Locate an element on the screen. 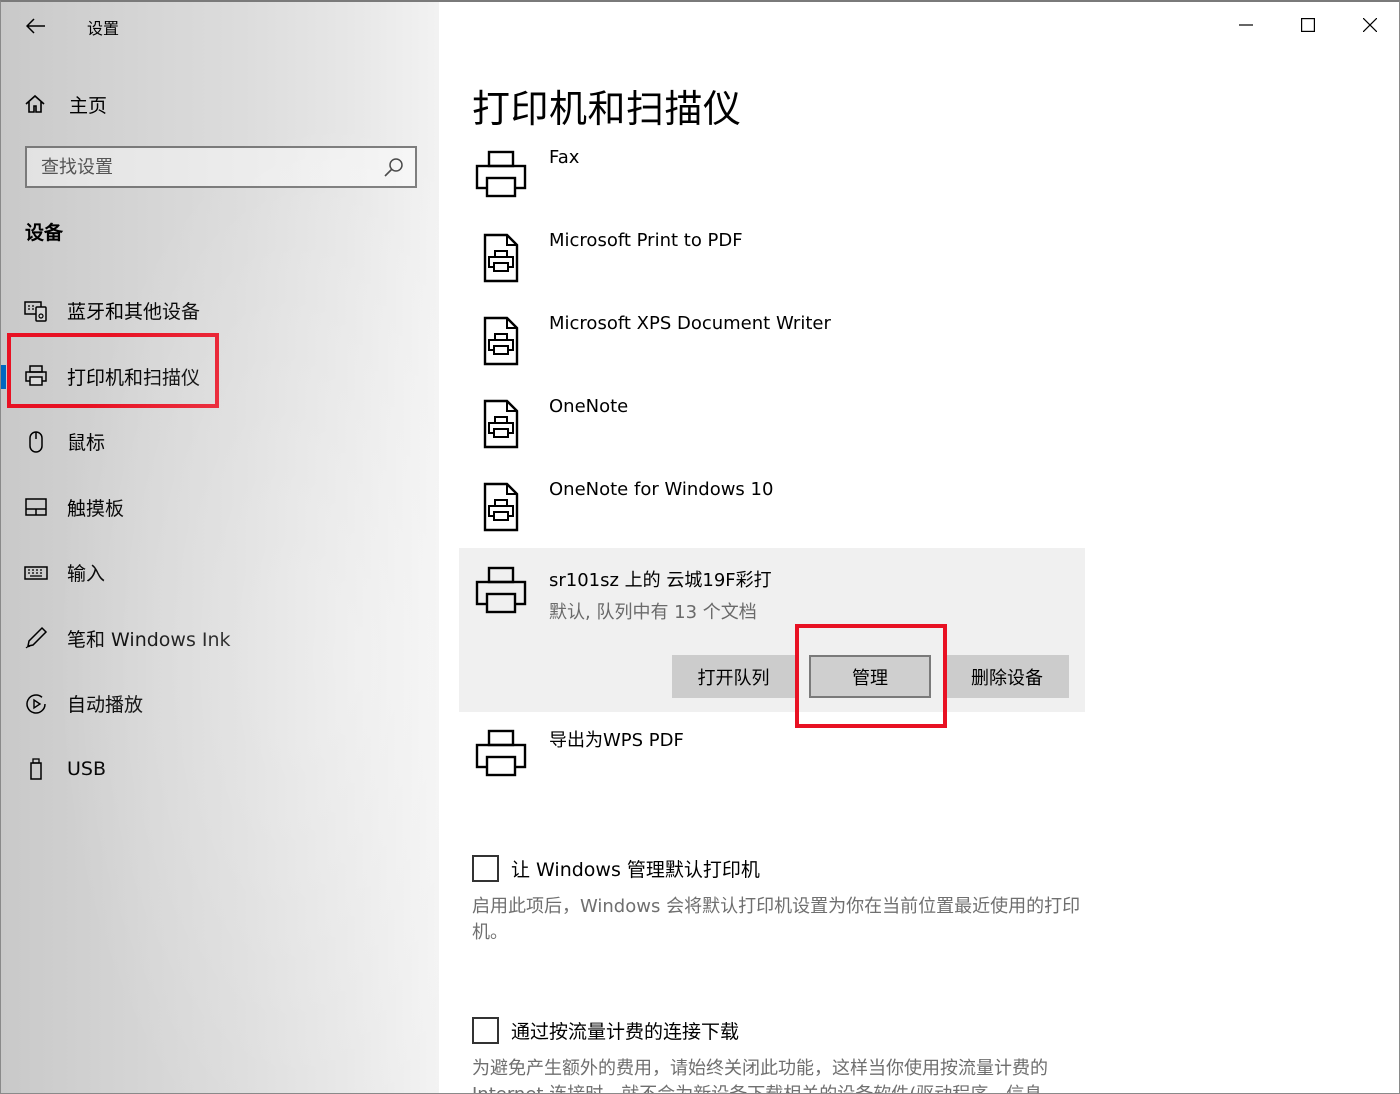  search-icon is located at coordinates (394, 167).